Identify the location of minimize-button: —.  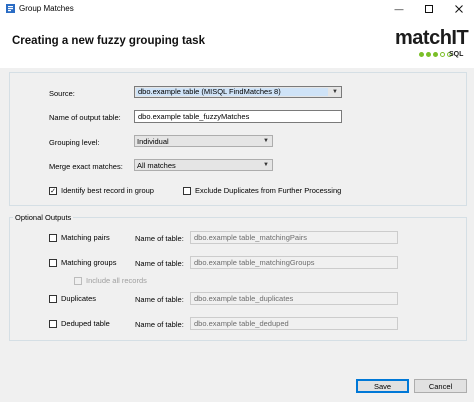
(399, 8).